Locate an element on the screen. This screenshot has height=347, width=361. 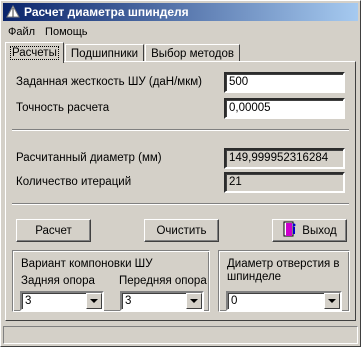
front-support-value: 3 is located at coordinates (128, 301).